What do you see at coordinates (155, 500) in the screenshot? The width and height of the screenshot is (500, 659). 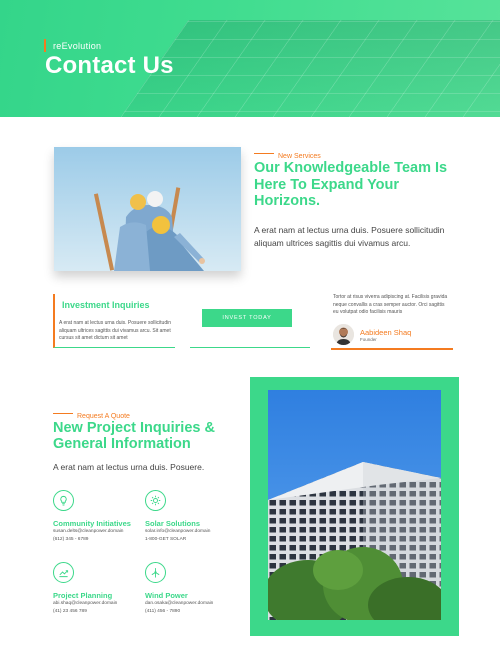 I see `sun-icon` at bounding box center [155, 500].